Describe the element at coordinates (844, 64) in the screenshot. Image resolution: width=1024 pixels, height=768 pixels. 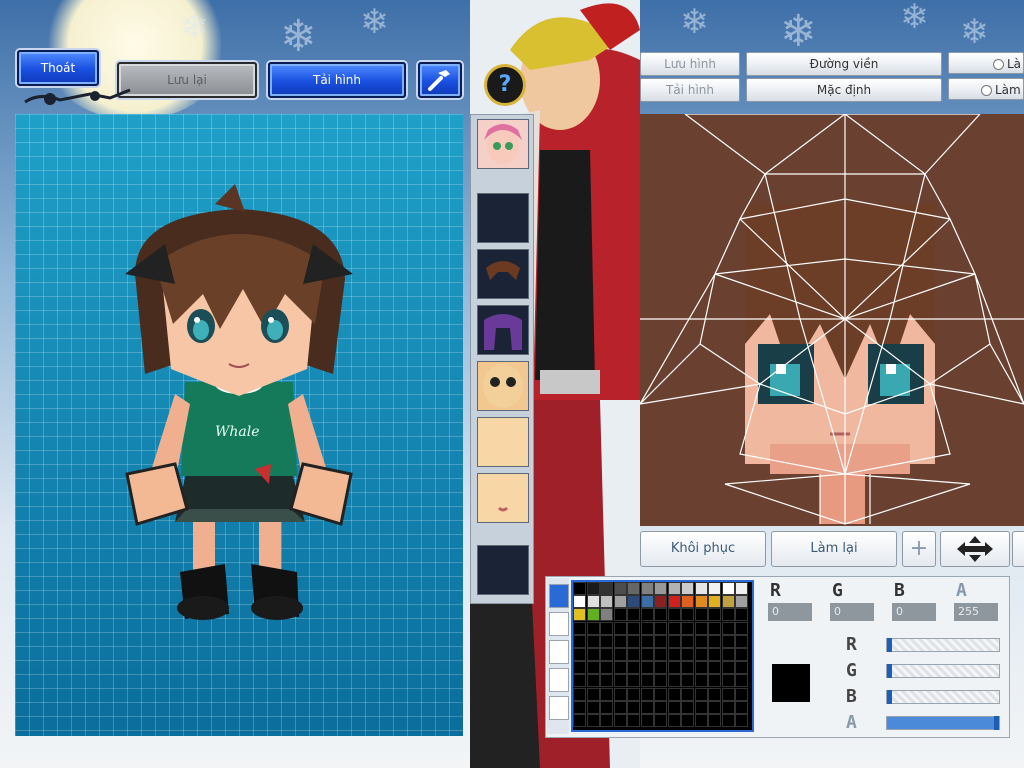
I see `outline-button: Đường viền` at that location.